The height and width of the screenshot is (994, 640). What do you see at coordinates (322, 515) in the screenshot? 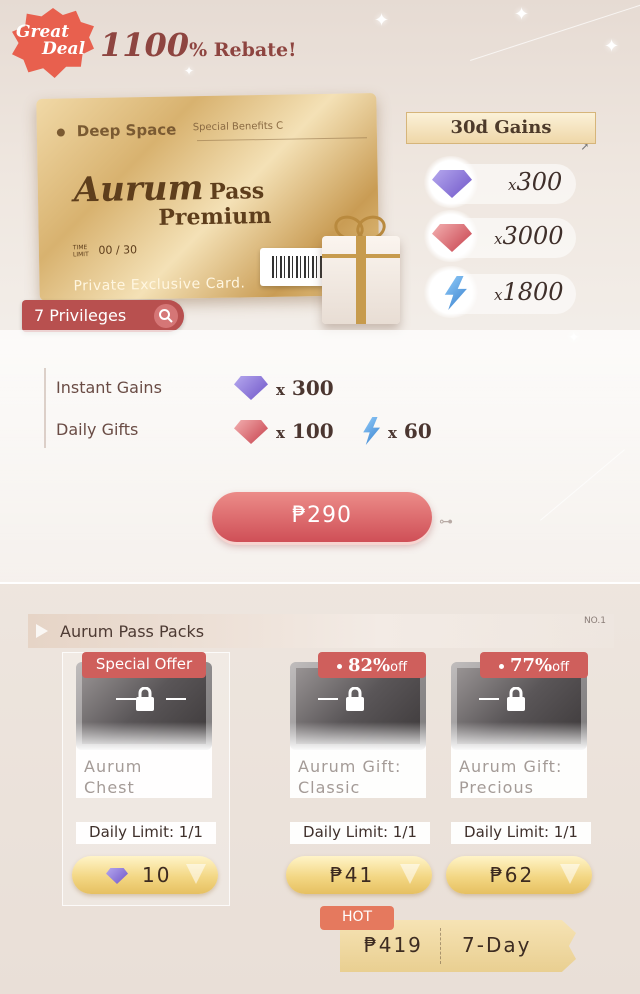
I see `purchase-price: ₱290` at bounding box center [322, 515].